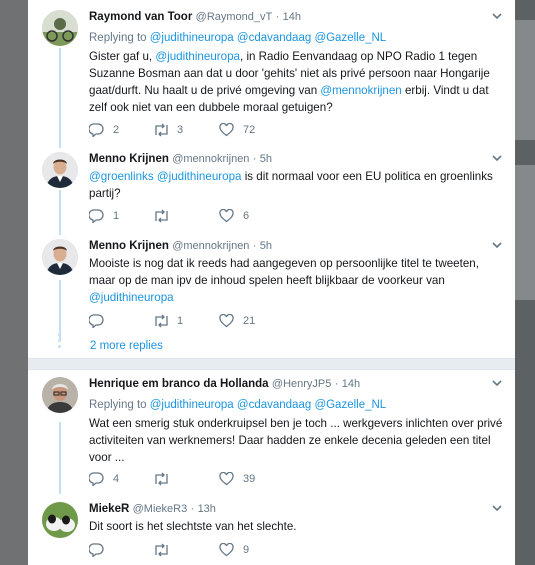 Image resolution: width=535 pixels, height=565 pixels. Describe the element at coordinates (207, 509) in the screenshot. I see `timestamp: 13h` at that location.